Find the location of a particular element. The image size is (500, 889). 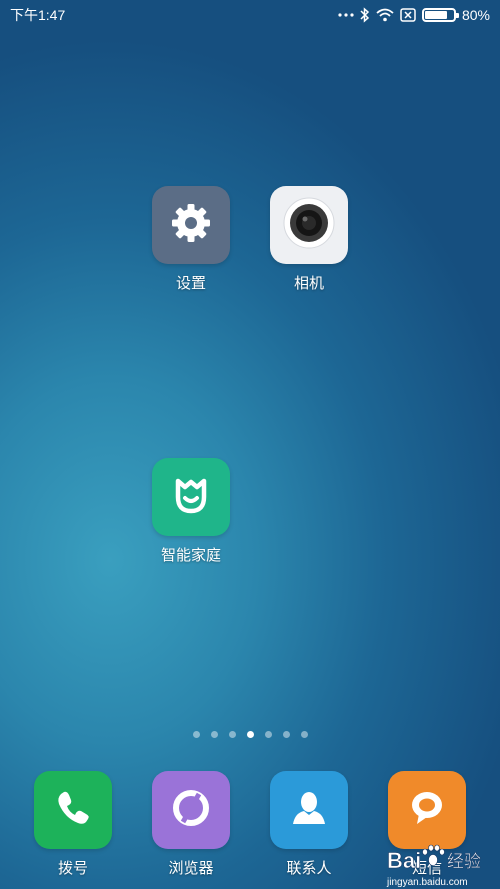

dock-browser-tile is located at coordinates (191, 810).